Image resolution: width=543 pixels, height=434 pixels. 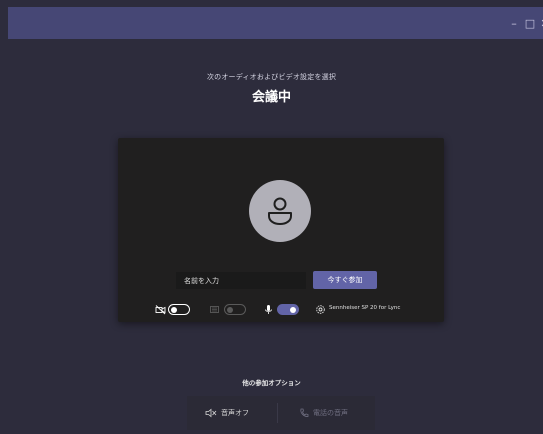 What do you see at coordinates (271, 383) in the screenshot?
I see `other-join-options-title: 他の参加オプション` at bounding box center [271, 383].